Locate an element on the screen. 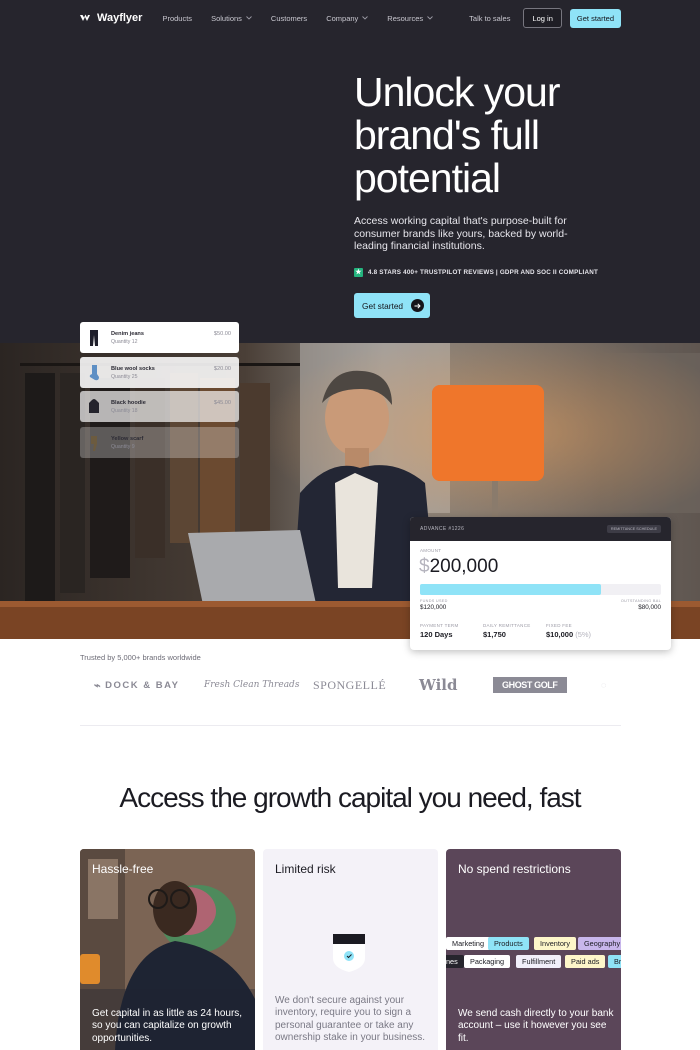 The height and width of the screenshot is (1050, 700). nav-get-started-button: Get started is located at coordinates (595, 18).